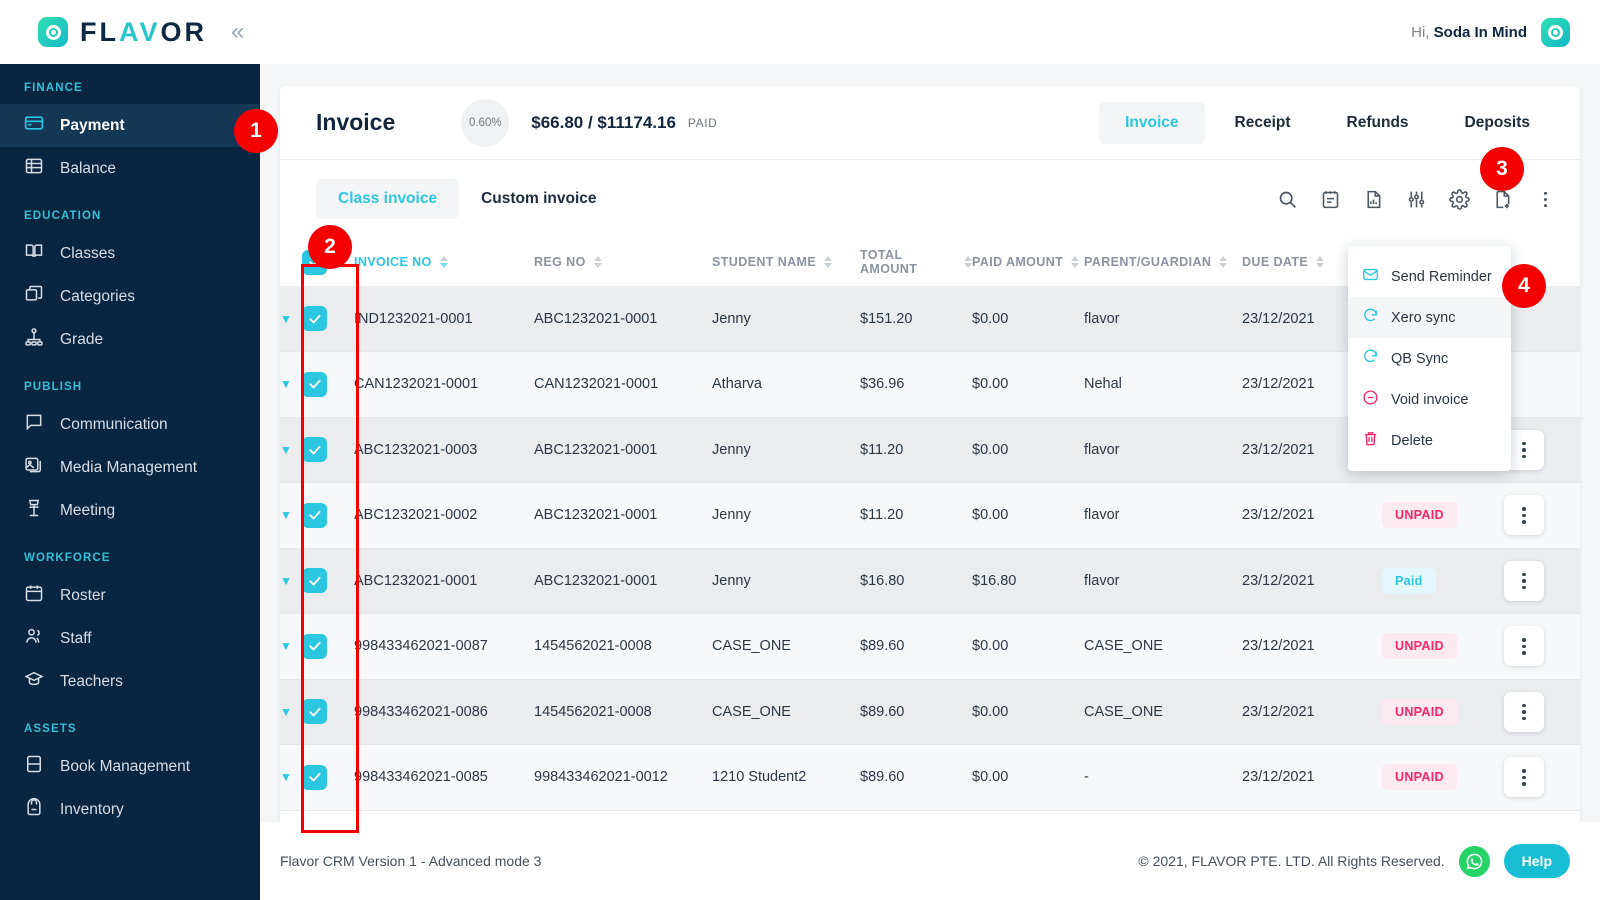 This screenshot has height=900, width=1600. What do you see at coordinates (916, 262) in the screenshot?
I see `header-total-amount: TOTAL AMOUNT` at bounding box center [916, 262].